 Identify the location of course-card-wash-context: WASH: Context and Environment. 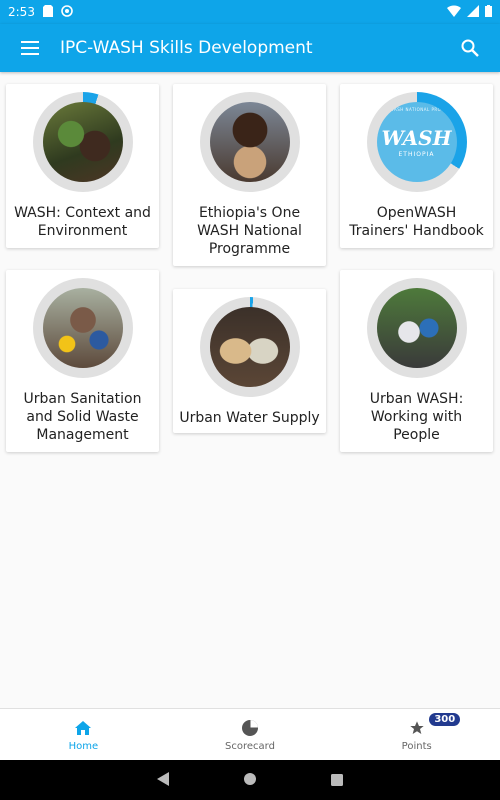
(82, 166).